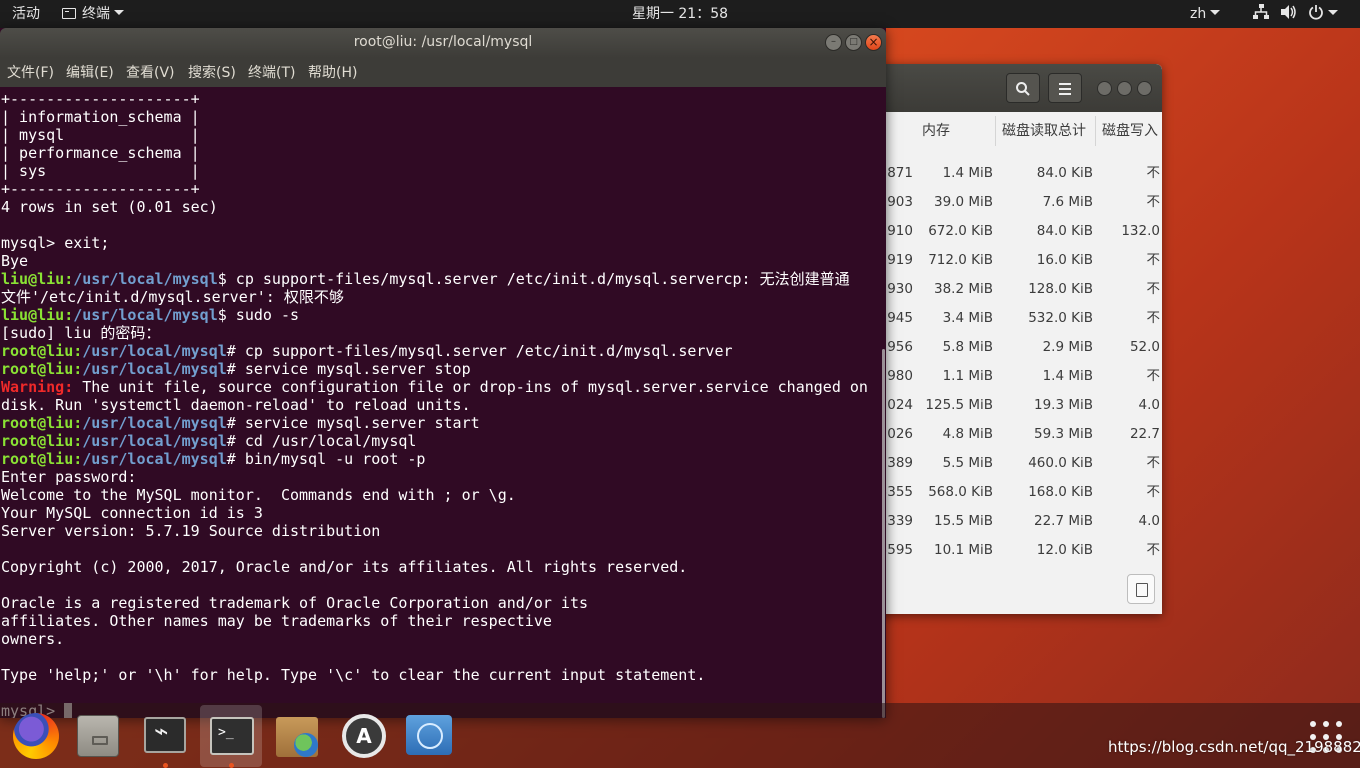 This screenshot has height=768, width=1360. I want to click on prompt-user: liu@liu, so click(33, 315).